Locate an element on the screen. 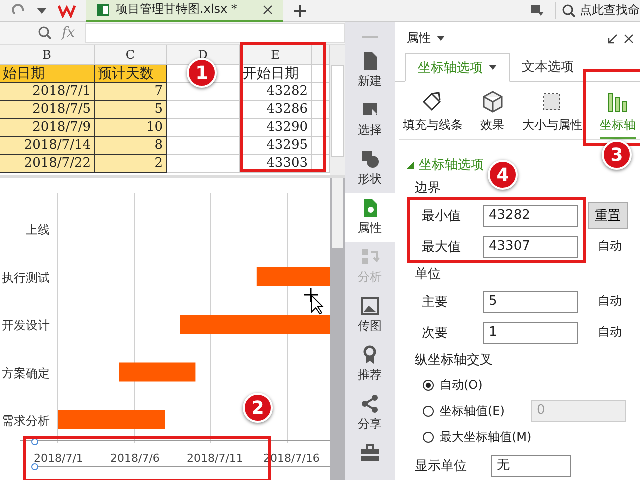 The image size is (640, 480). section-header: 坐标轴选项 is located at coordinates (445, 165).